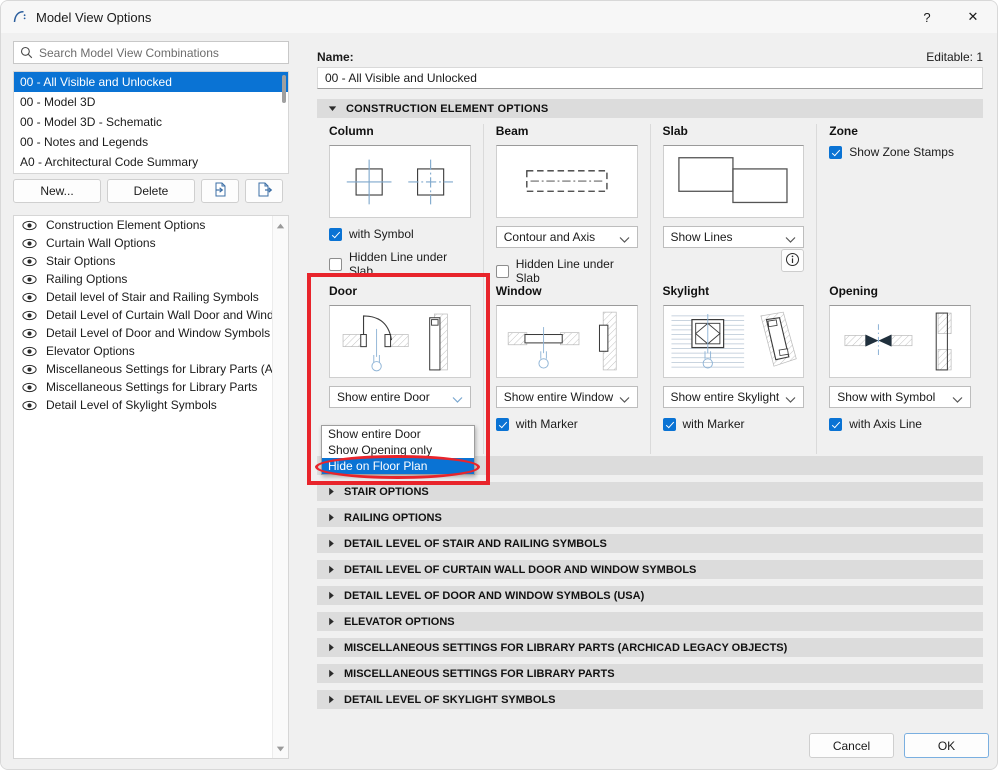 Image resolution: width=998 pixels, height=770 pixels. What do you see at coordinates (151, 279) in the screenshot?
I see `view-option-row: Railing Options` at bounding box center [151, 279].